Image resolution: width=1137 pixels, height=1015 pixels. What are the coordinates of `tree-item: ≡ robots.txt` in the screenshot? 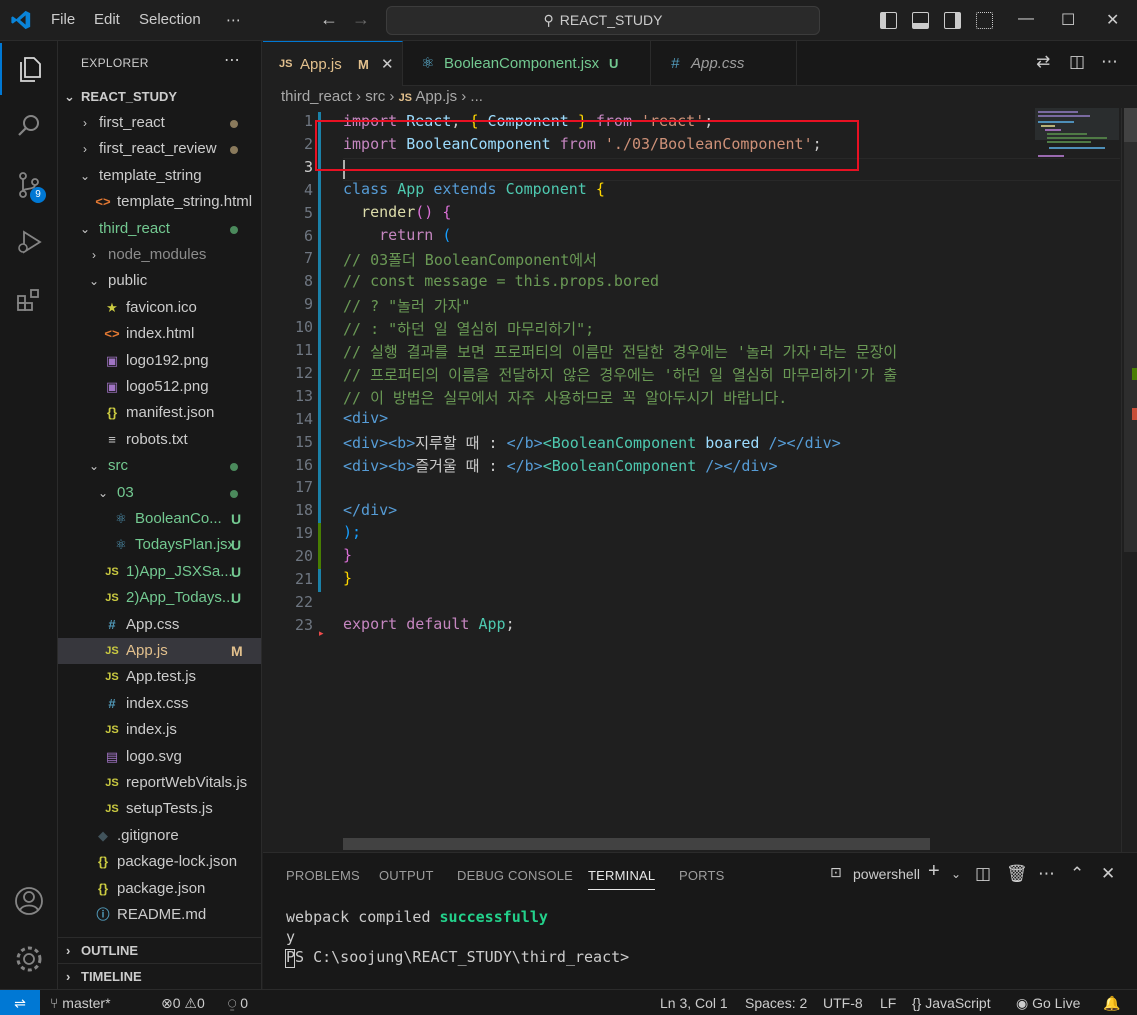 It's located at (159, 440).